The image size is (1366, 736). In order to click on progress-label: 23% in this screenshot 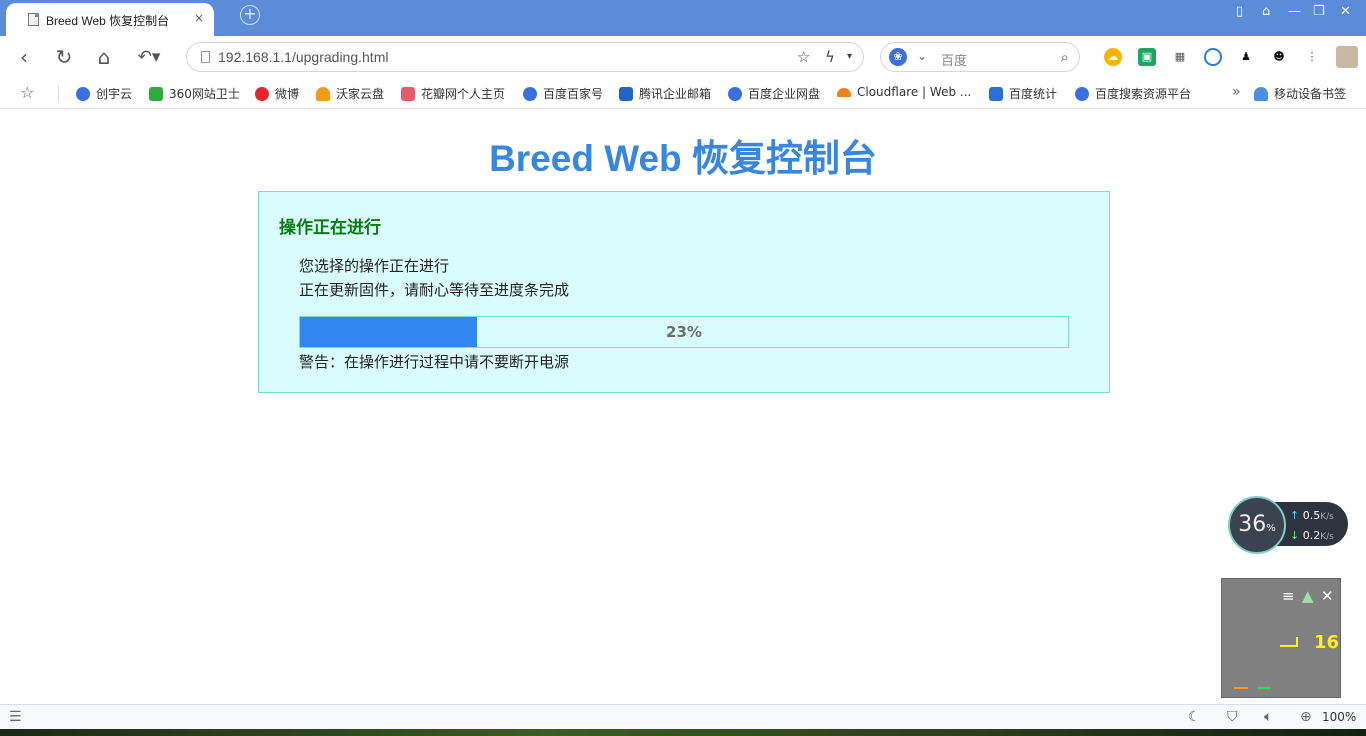, I will do `click(684, 332)`.